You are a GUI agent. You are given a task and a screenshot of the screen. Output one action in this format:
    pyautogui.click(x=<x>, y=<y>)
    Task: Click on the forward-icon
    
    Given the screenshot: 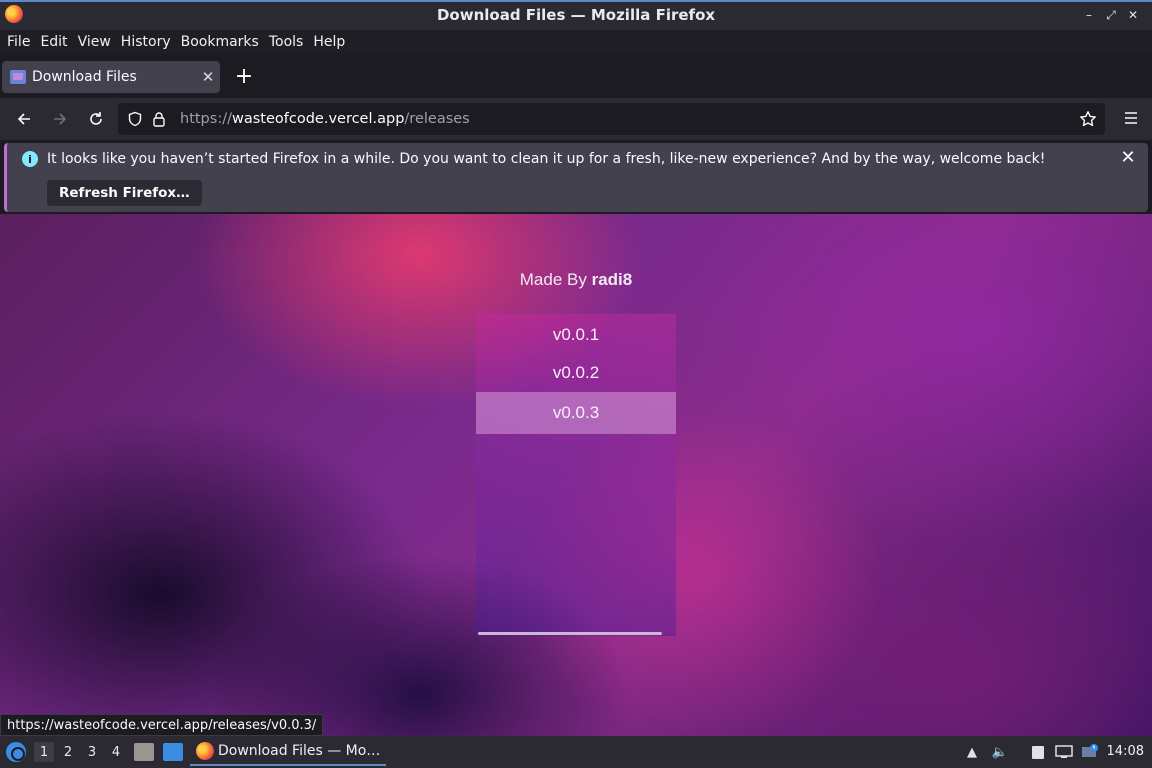 What is the action you would take?
    pyautogui.click(x=60, y=119)
    